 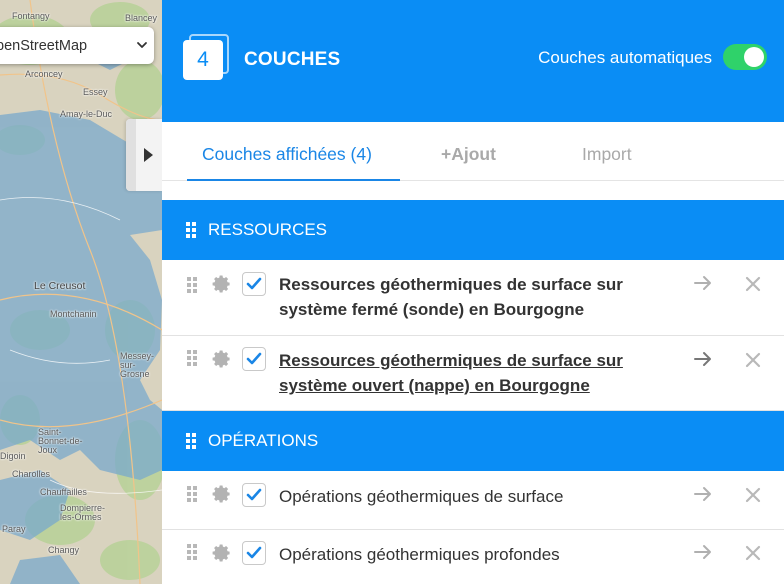 What do you see at coordinates (60, 286) in the screenshot?
I see `map-place-label: Le Creusot` at bounding box center [60, 286].